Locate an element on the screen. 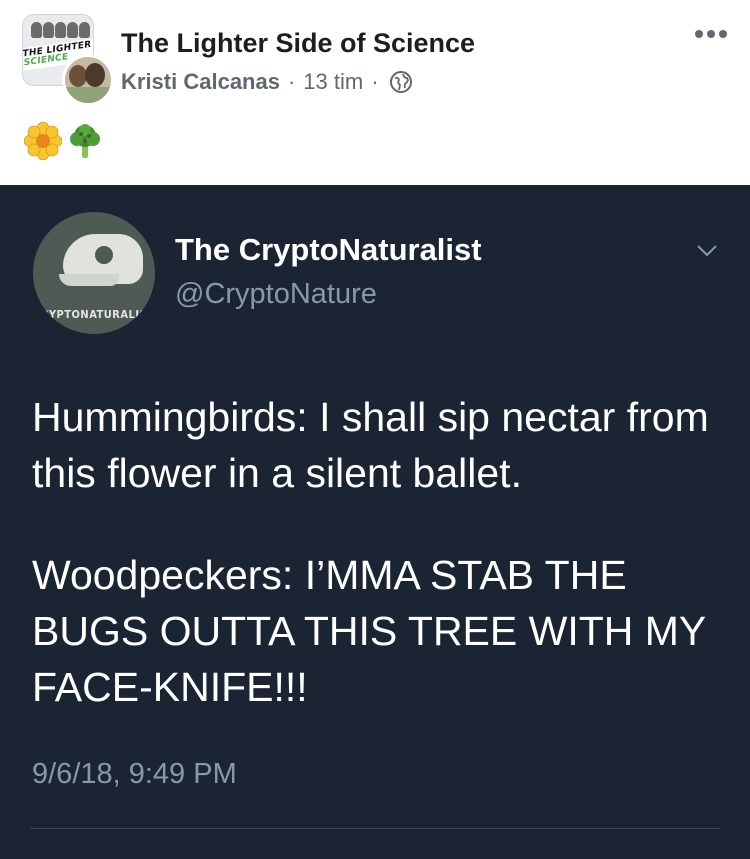  more-dots-icon is located at coordinates (711, 34).